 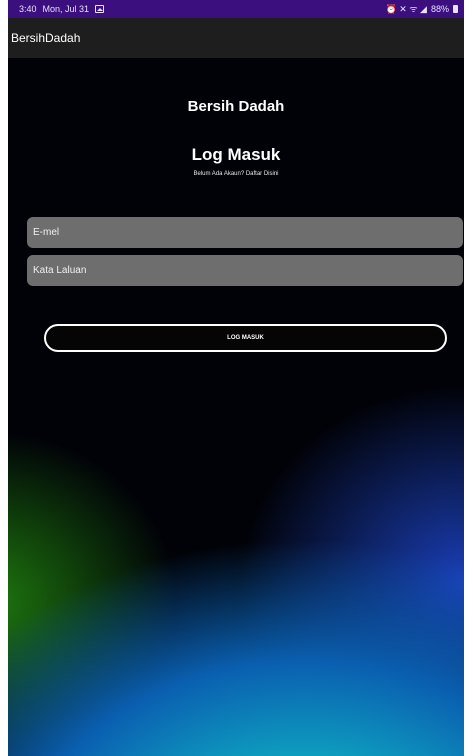 I want to click on page-title: Log Masuk, so click(x=236, y=154).